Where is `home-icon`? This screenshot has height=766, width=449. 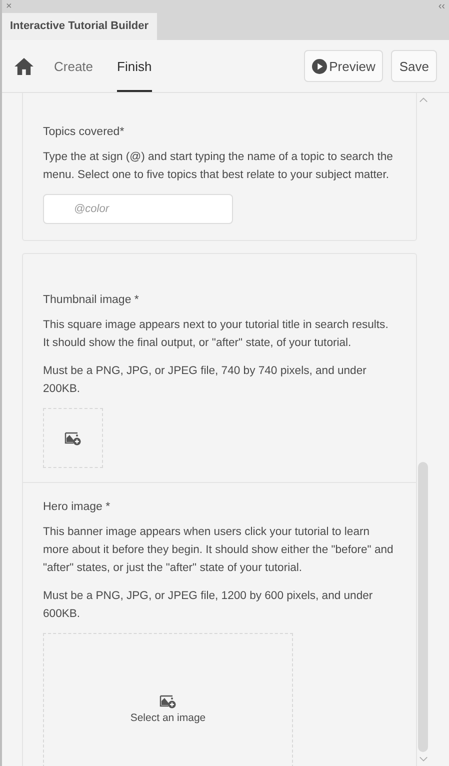
home-icon is located at coordinates (24, 66).